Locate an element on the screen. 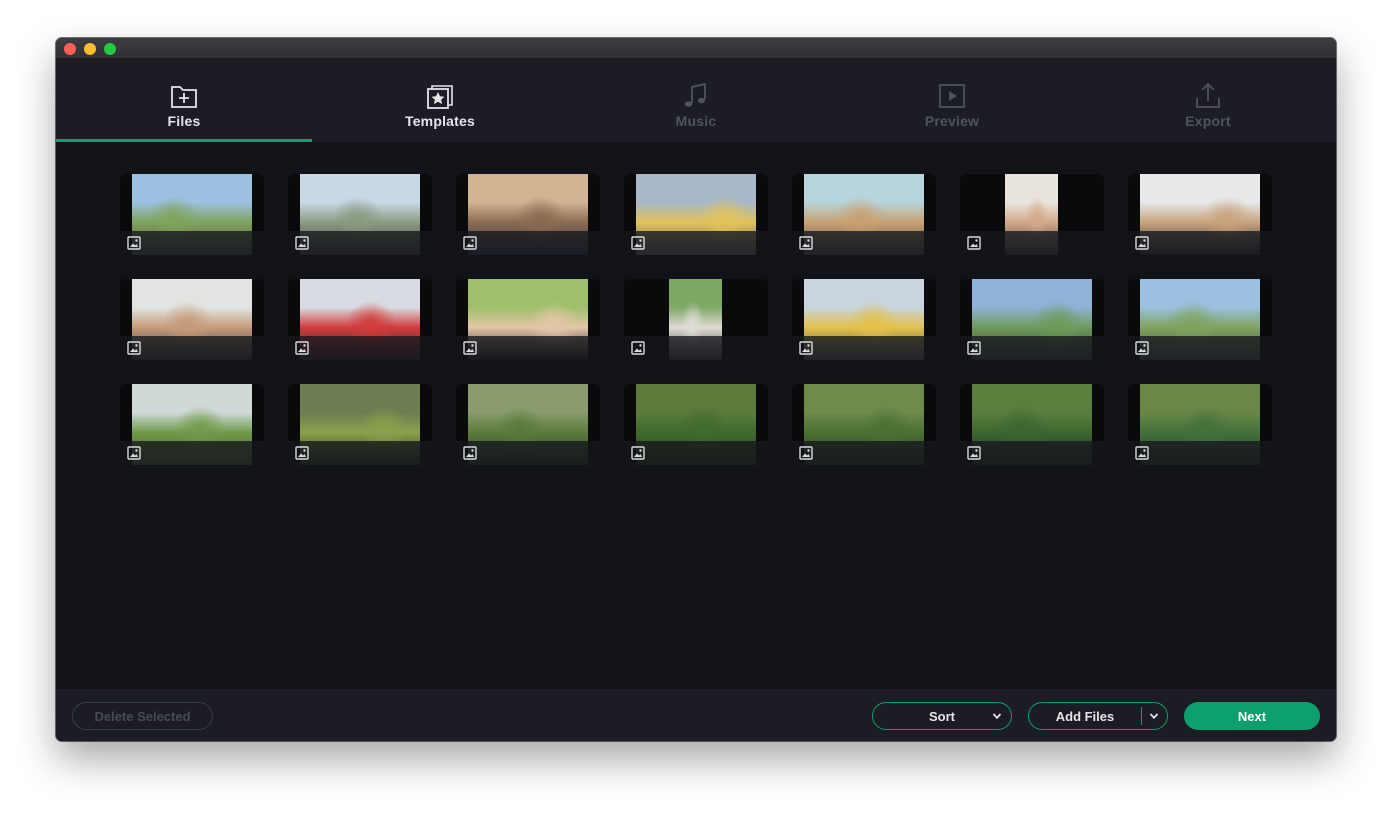 The width and height of the screenshot is (1392, 816). sort-label: Sort is located at coordinates (942, 716).